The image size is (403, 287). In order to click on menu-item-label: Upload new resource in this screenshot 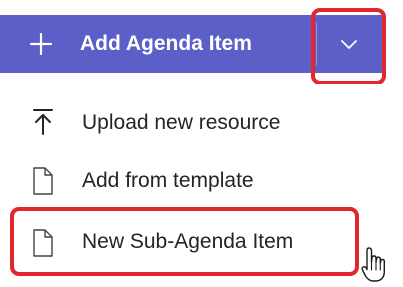, I will do `click(181, 122)`.